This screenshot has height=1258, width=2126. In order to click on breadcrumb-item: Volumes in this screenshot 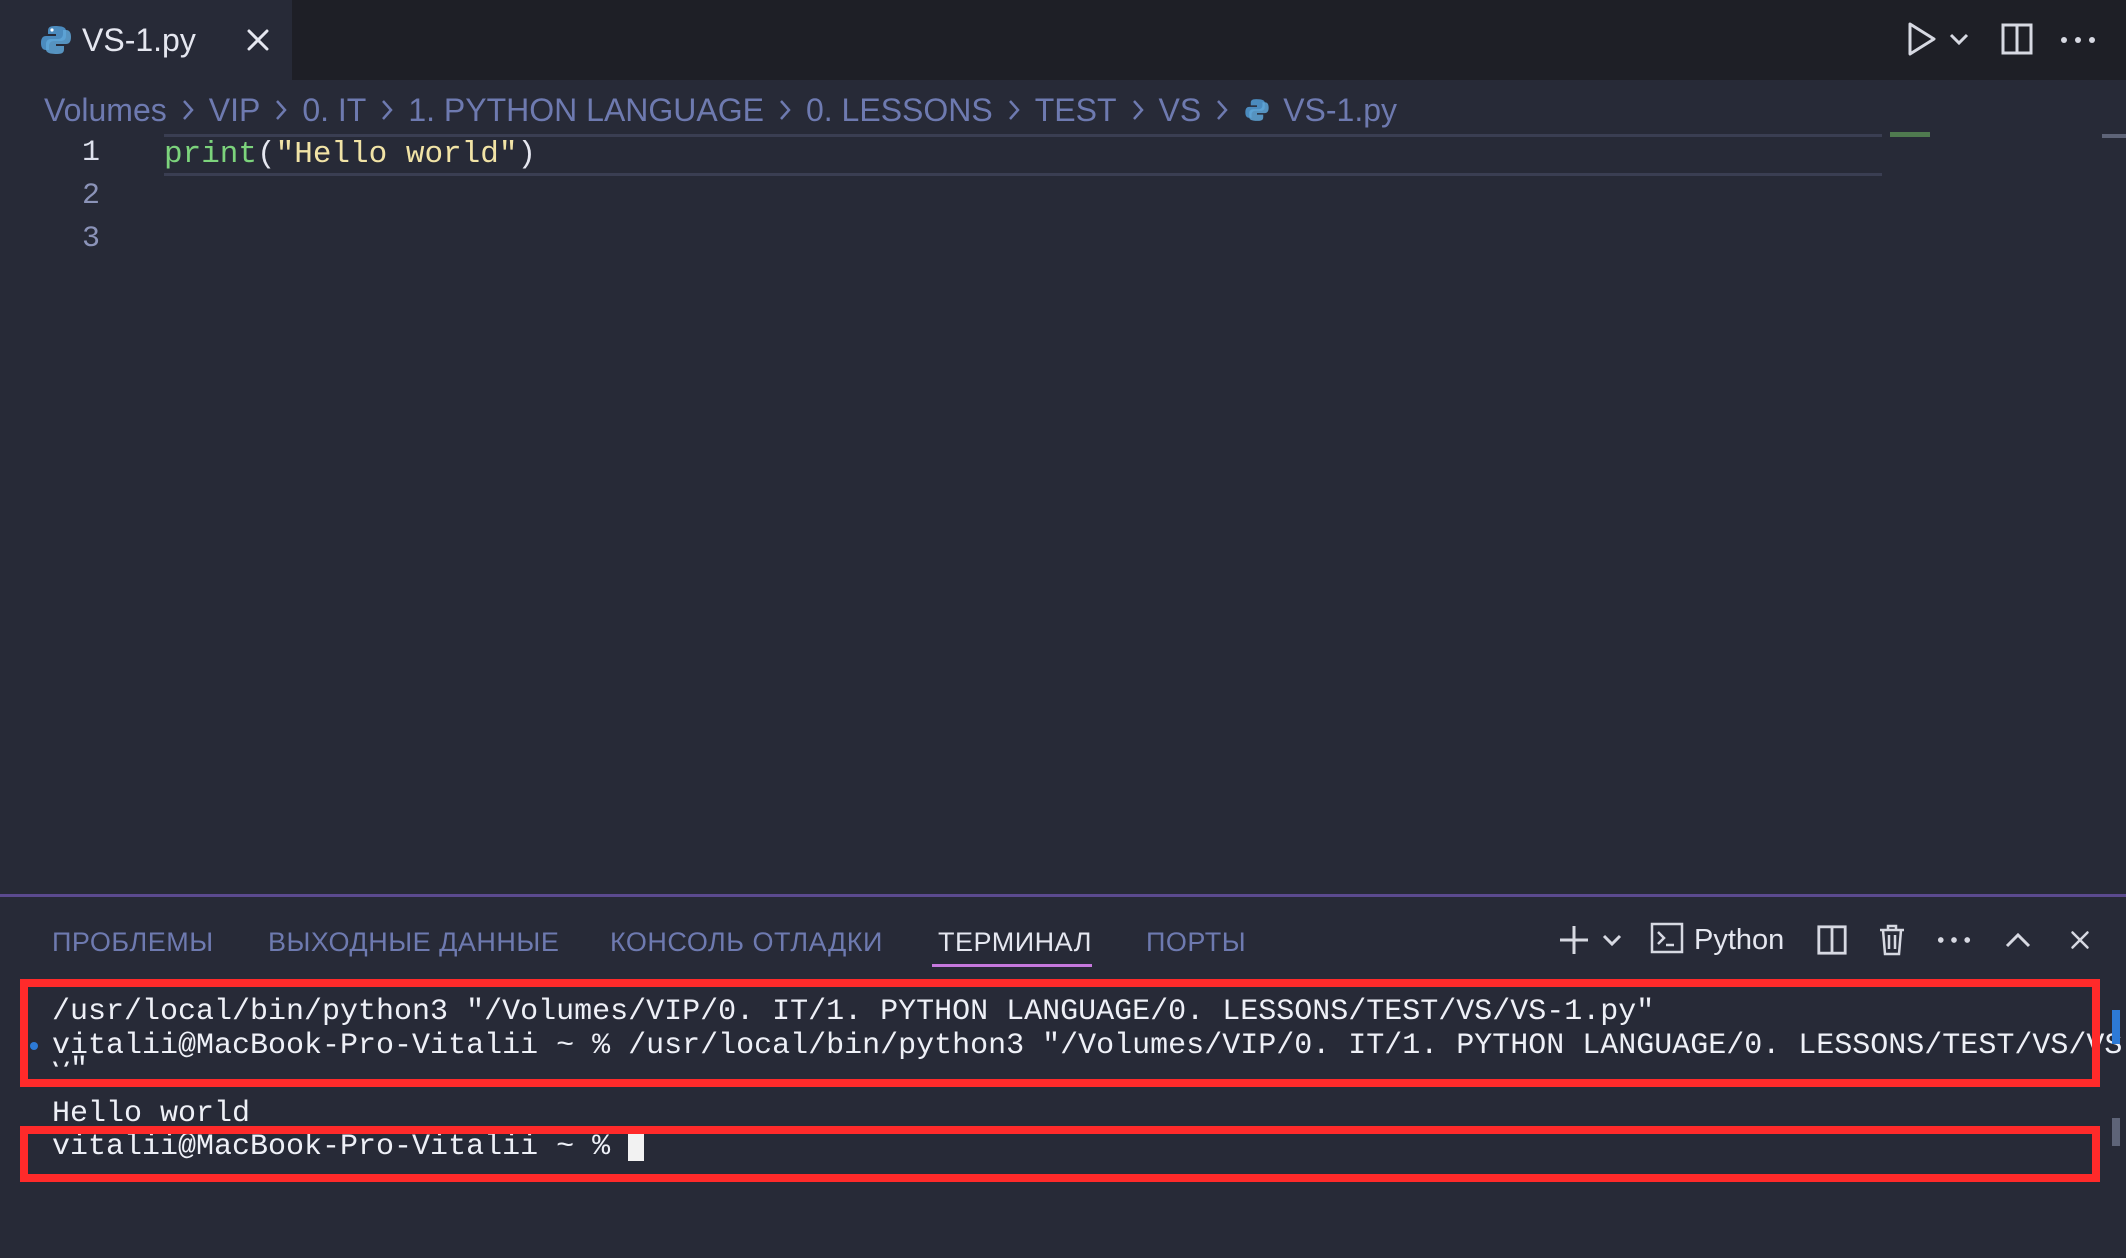, I will do `click(105, 110)`.